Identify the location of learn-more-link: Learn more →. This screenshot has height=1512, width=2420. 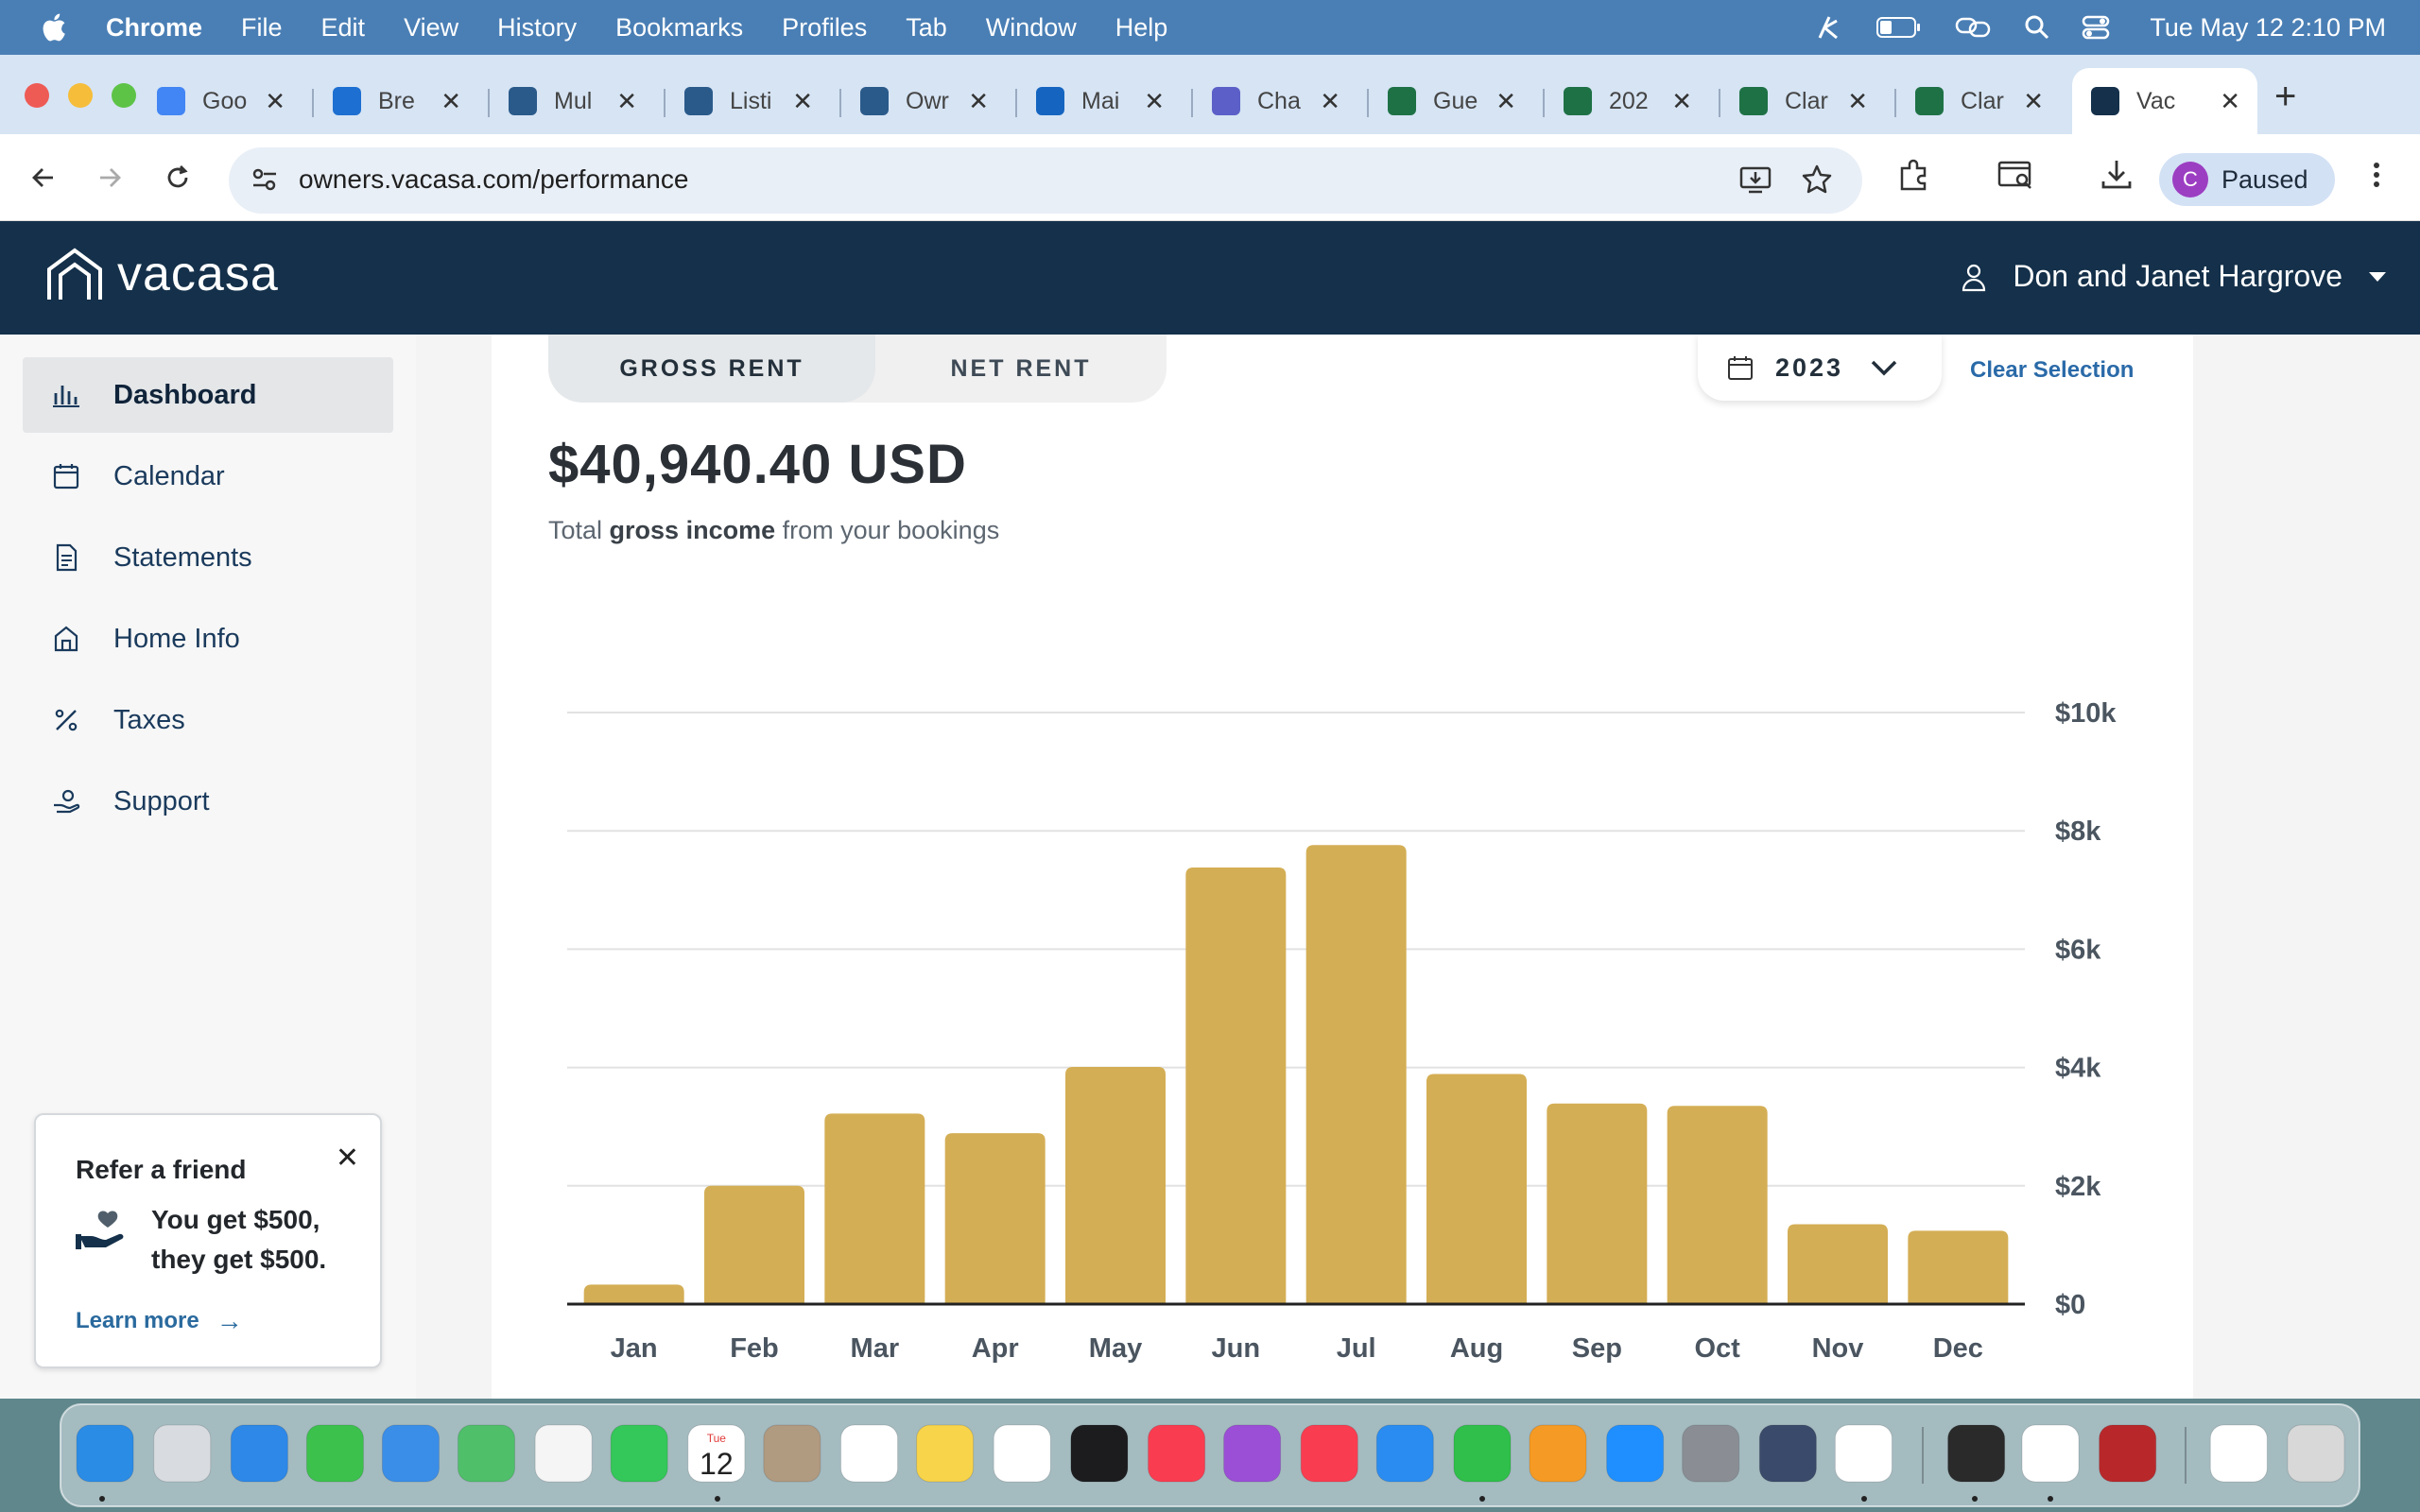
(159, 1321).